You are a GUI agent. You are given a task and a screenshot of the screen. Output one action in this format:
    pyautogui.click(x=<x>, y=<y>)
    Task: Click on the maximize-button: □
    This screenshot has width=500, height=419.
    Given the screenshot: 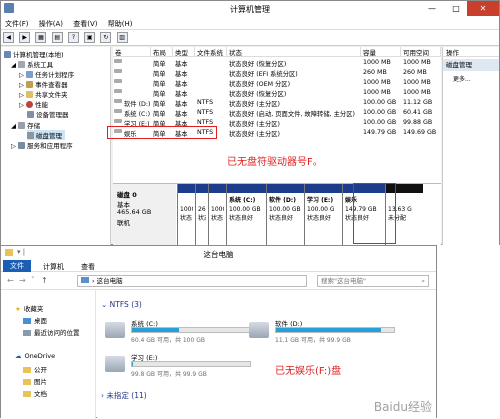 What is the action you would take?
    pyautogui.click(x=456, y=8)
    